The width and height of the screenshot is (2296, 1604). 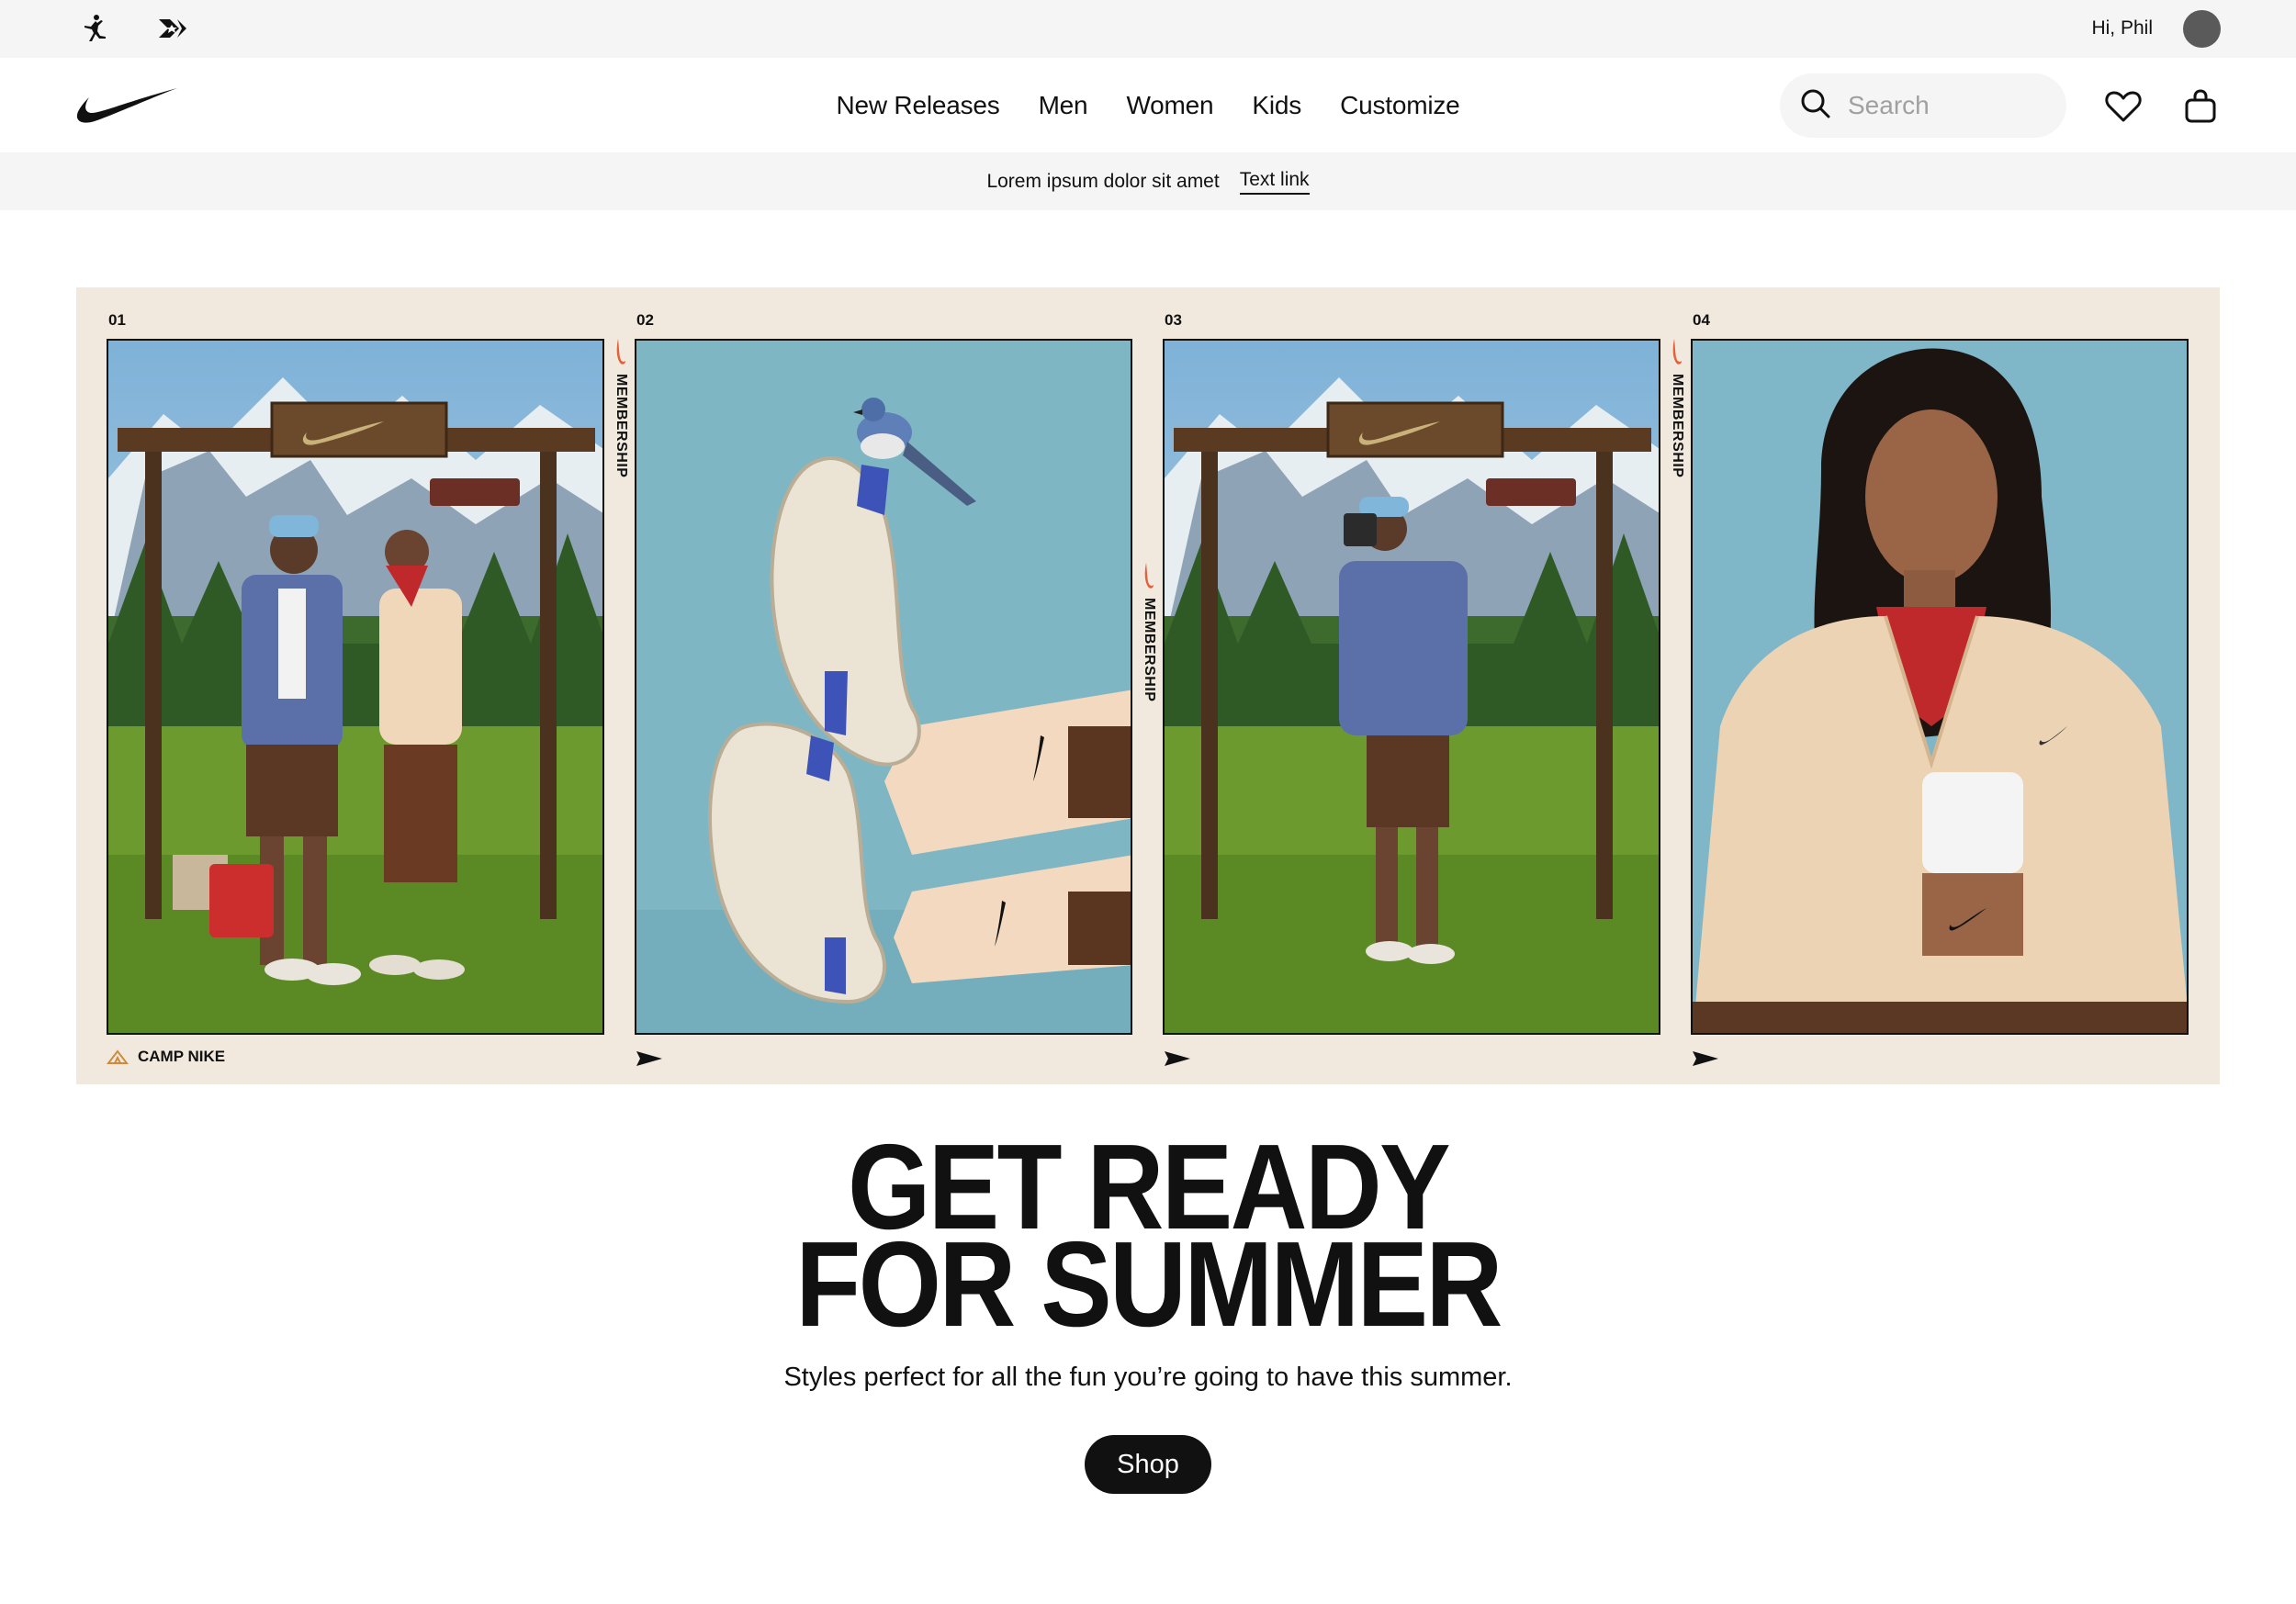 I want to click on hero-photo-camp-camera, so click(x=1411, y=687).